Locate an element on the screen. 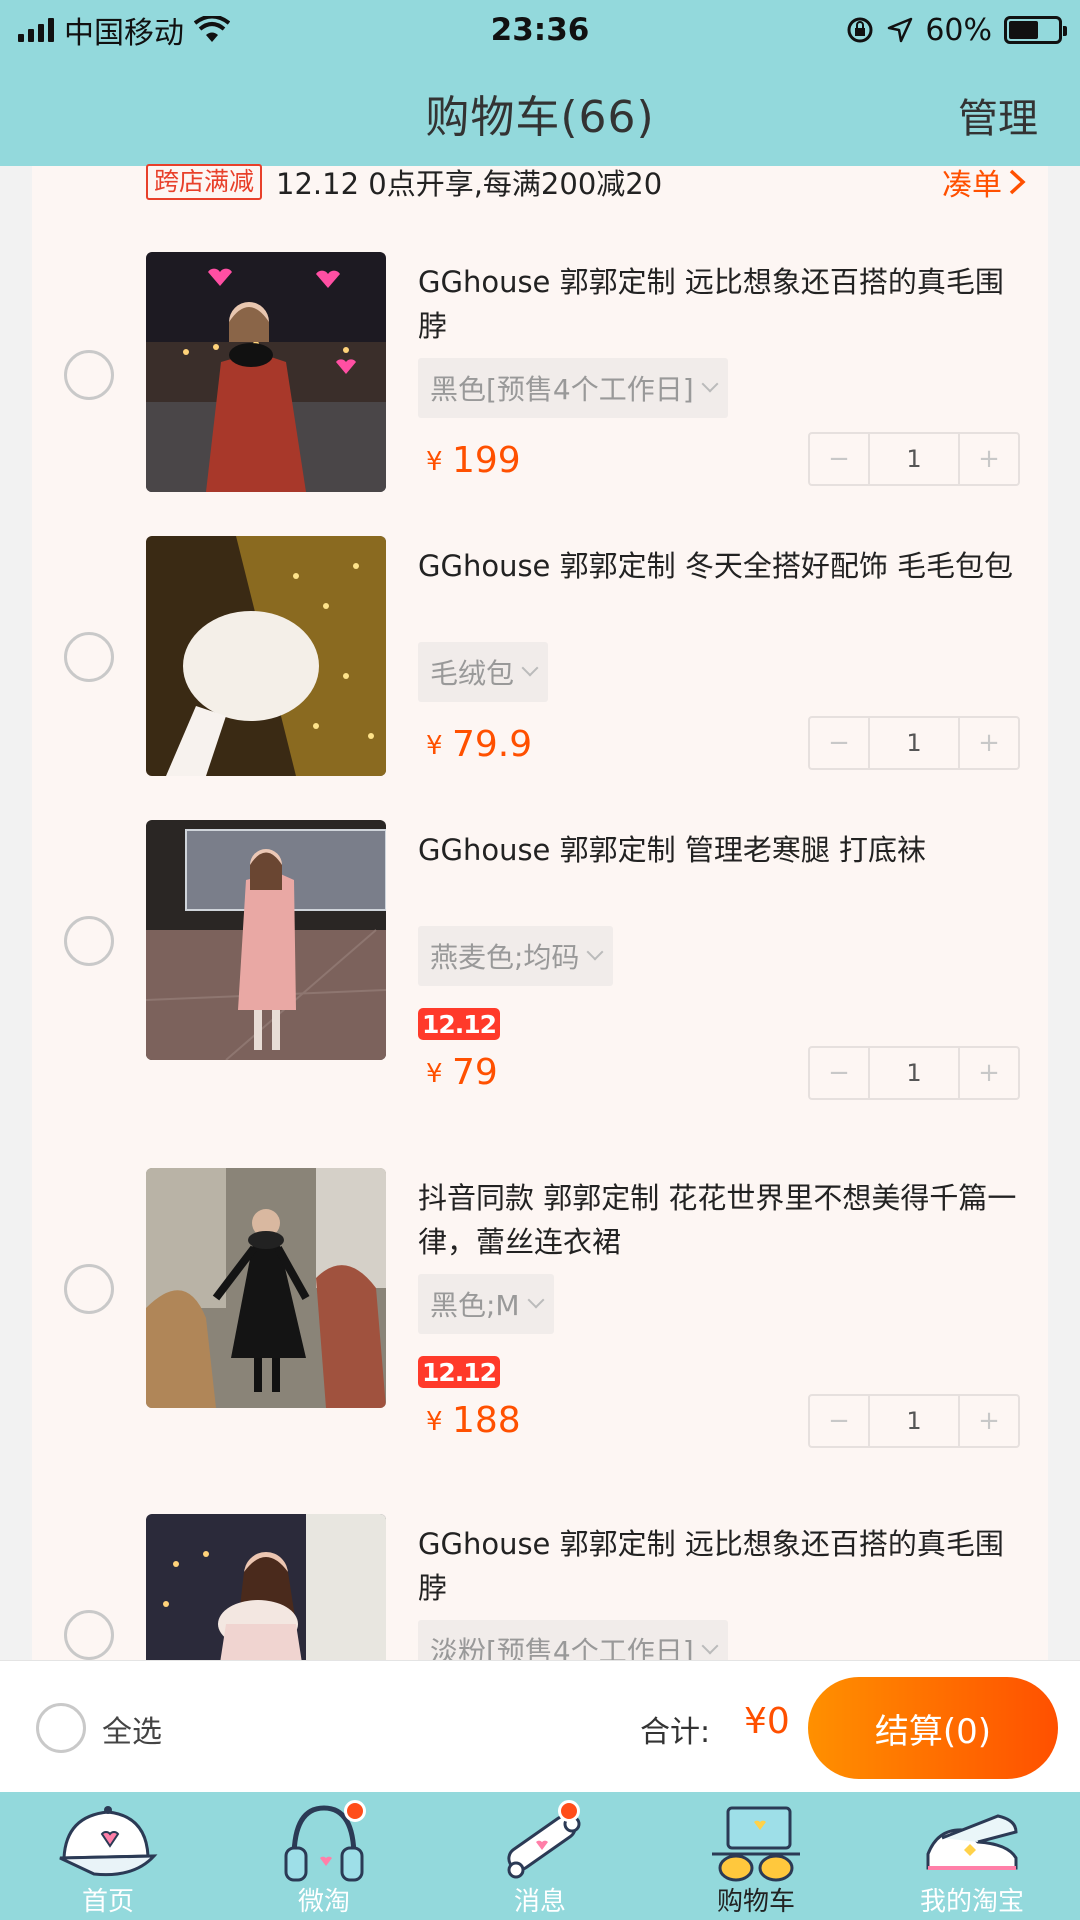 This screenshot has height=1920, width=1080. price-value: 188 is located at coordinates (486, 1420).